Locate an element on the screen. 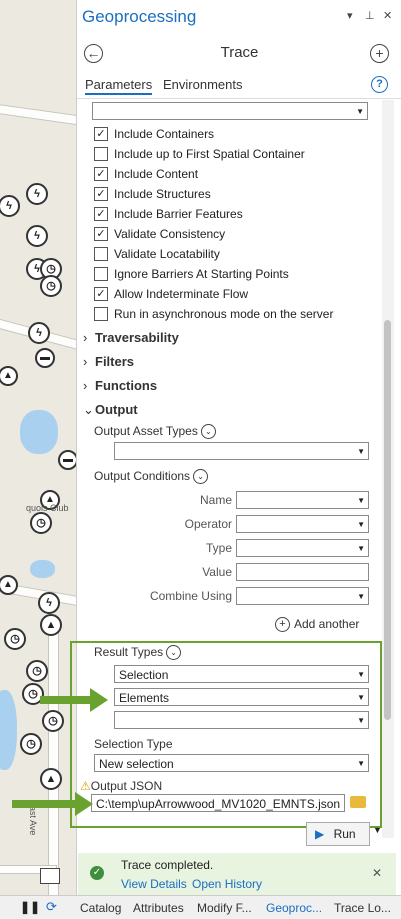  arrow-elements-icon is located at coordinates (74, 700).